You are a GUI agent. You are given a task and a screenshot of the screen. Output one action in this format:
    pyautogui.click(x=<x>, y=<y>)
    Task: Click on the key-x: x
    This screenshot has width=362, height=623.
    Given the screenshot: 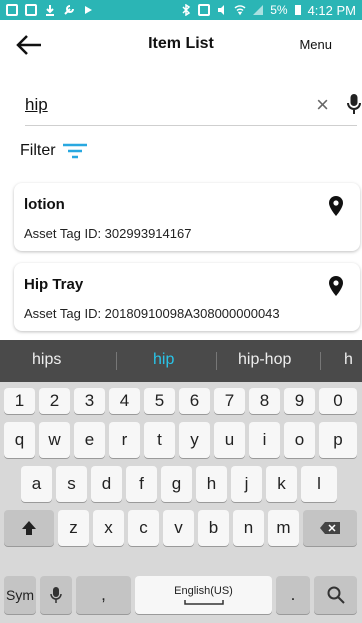 What is the action you would take?
    pyautogui.click(x=108, y=528)
    